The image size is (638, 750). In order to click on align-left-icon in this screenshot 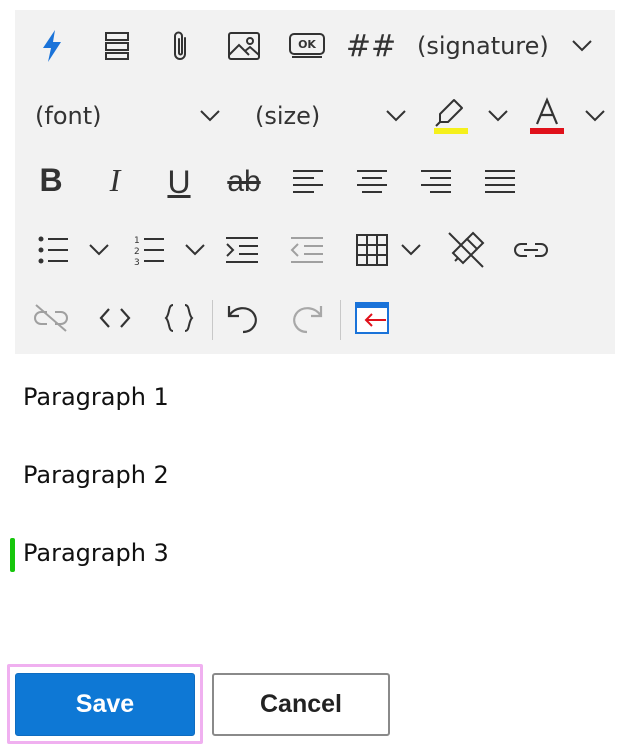, I will do `click(308, 181)`.